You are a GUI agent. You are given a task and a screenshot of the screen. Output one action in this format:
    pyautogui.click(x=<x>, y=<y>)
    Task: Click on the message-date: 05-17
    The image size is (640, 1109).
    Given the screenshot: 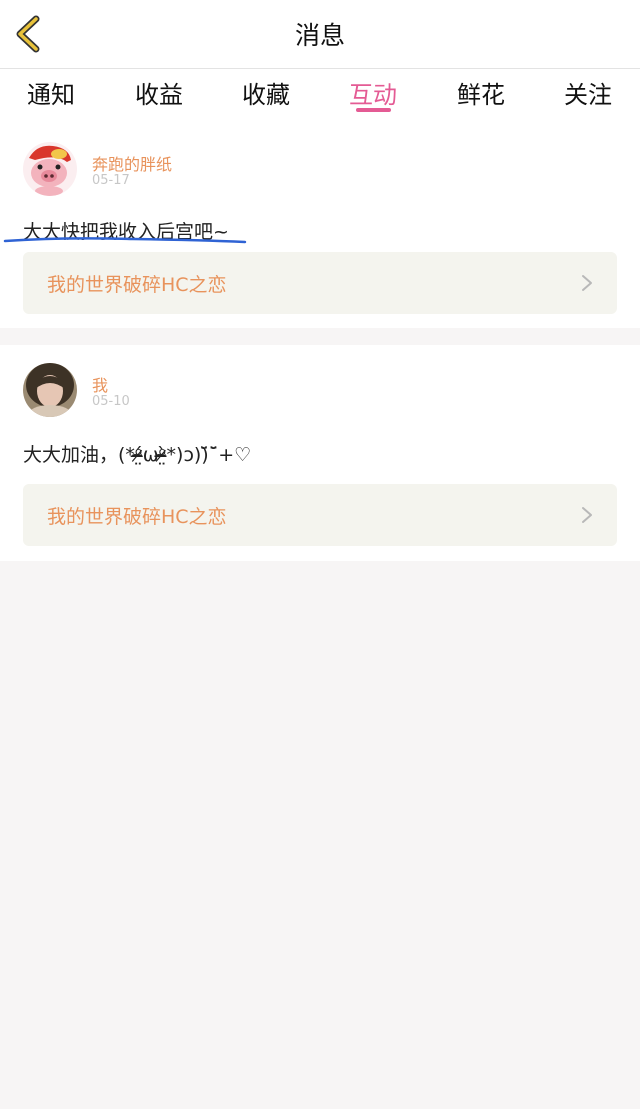 What is the action you would take?
    pyautogui.click(x=111, y=180)
    